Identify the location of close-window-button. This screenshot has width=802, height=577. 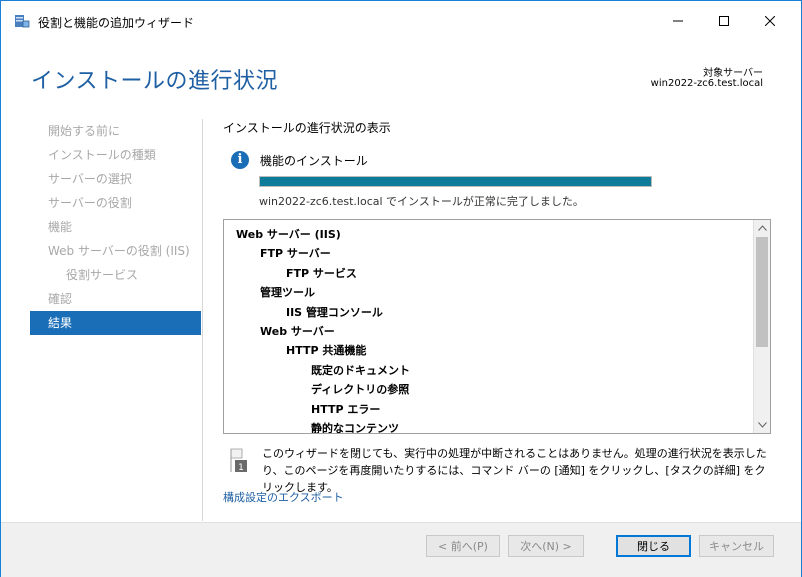
(770, 21).